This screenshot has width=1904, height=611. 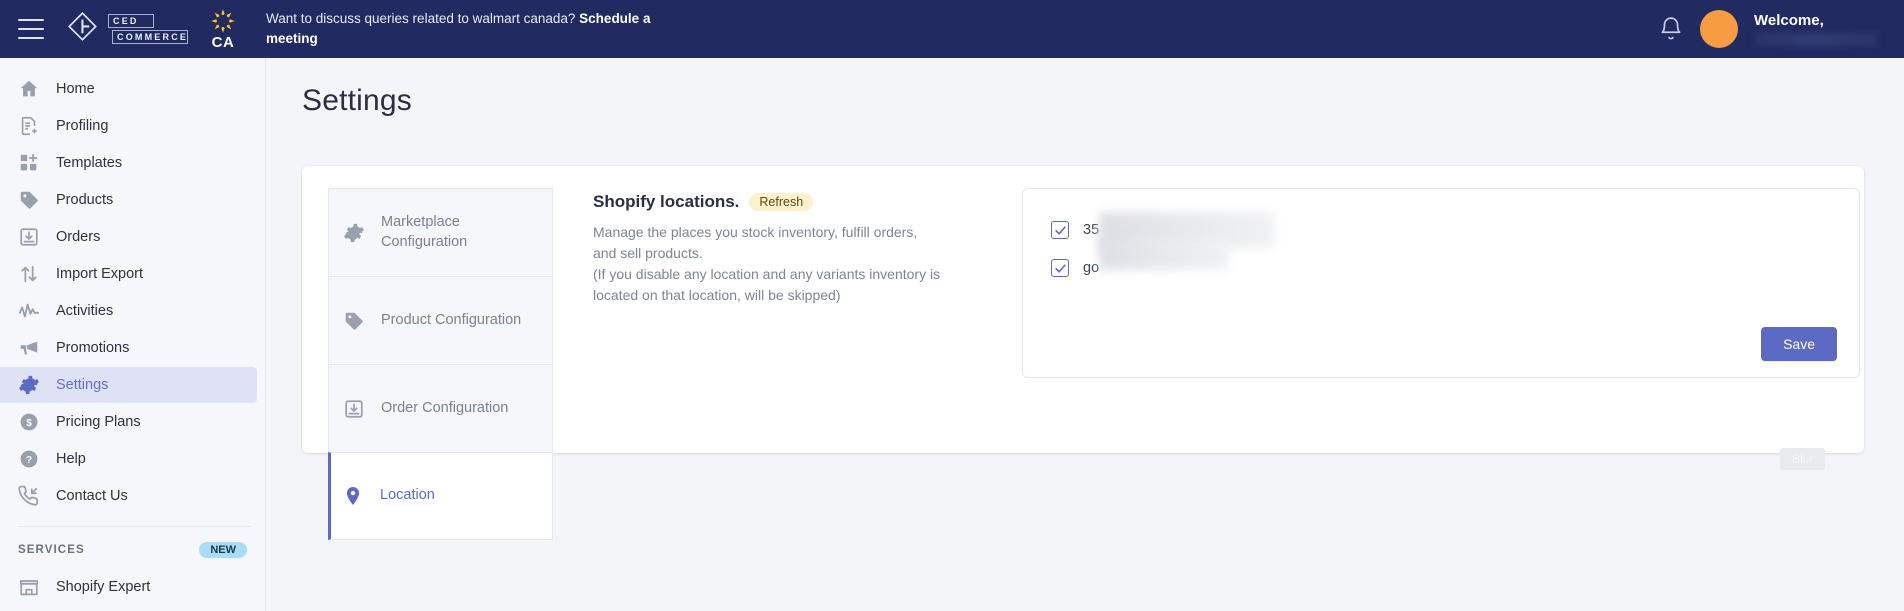 I want to click on profiling-icon, so click(x=29, y=126).